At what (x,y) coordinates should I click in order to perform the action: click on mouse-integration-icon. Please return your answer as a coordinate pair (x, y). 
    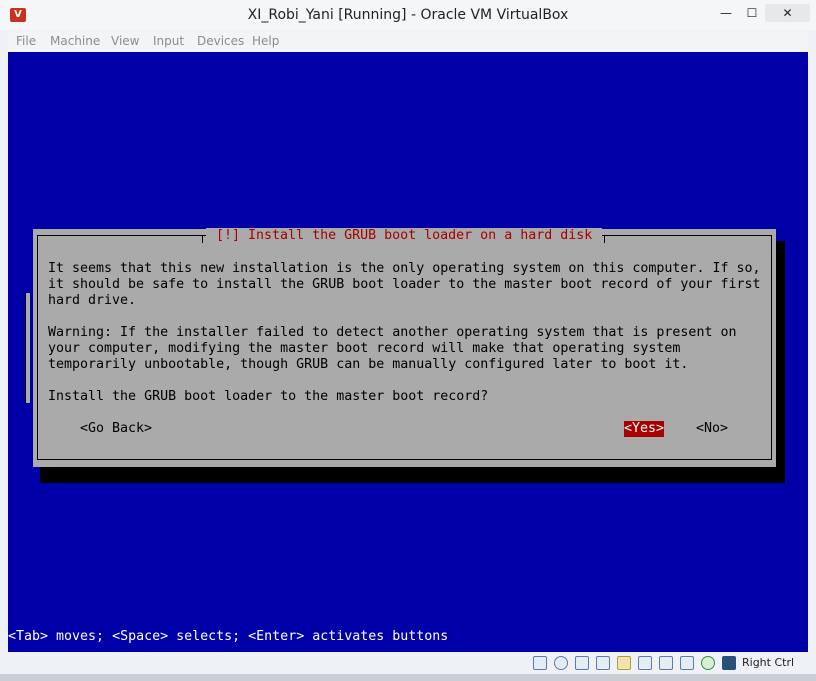
    Looking at the image, I should click on (708, 663).